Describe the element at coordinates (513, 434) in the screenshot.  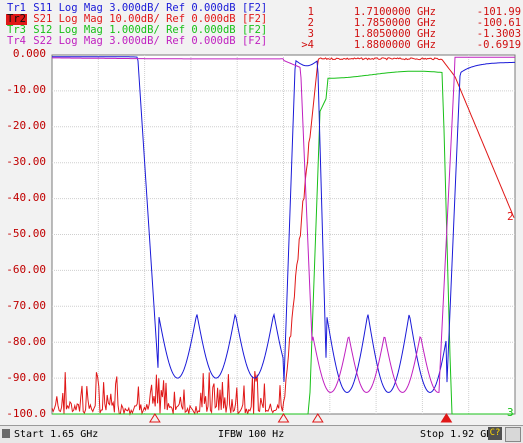
I see `status-indicator` at that location.